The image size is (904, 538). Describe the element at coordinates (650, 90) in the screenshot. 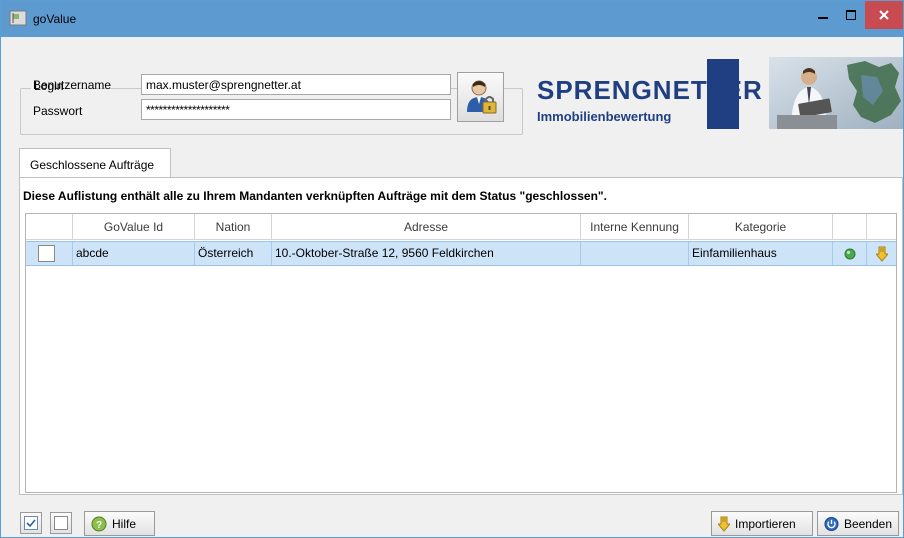

I see `logo-text: SPRENGNETTER` at that location.